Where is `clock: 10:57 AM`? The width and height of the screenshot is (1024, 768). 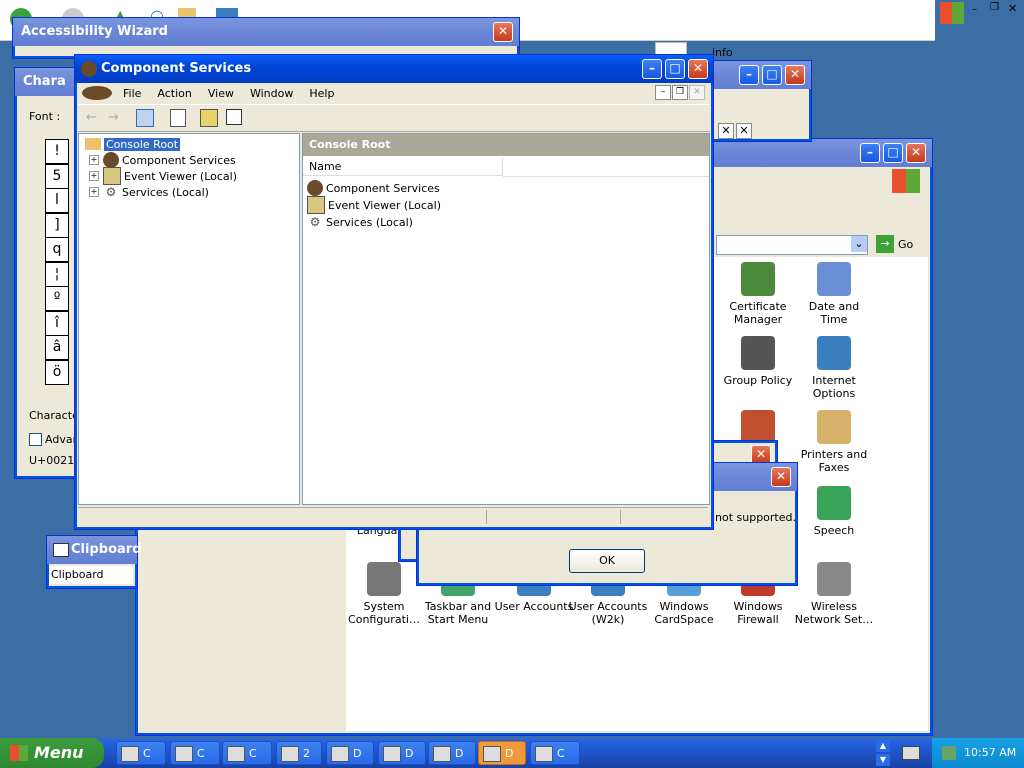
clock: 10:57 AM is located at coordinates (990, 752).